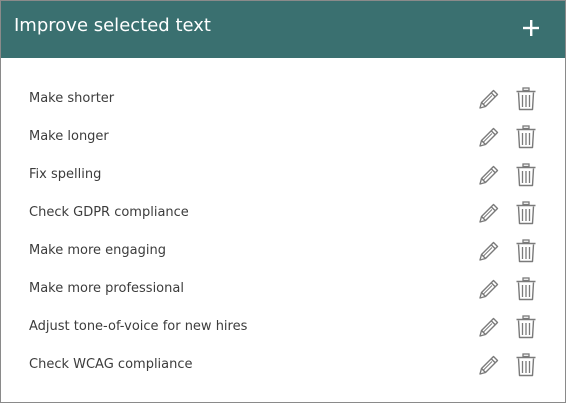 The height and width of the screenshot is (403, 566). Describe the element at coordinates (283, 29) in the screenshot. I see `panel-header: Improve selected text` at that location.